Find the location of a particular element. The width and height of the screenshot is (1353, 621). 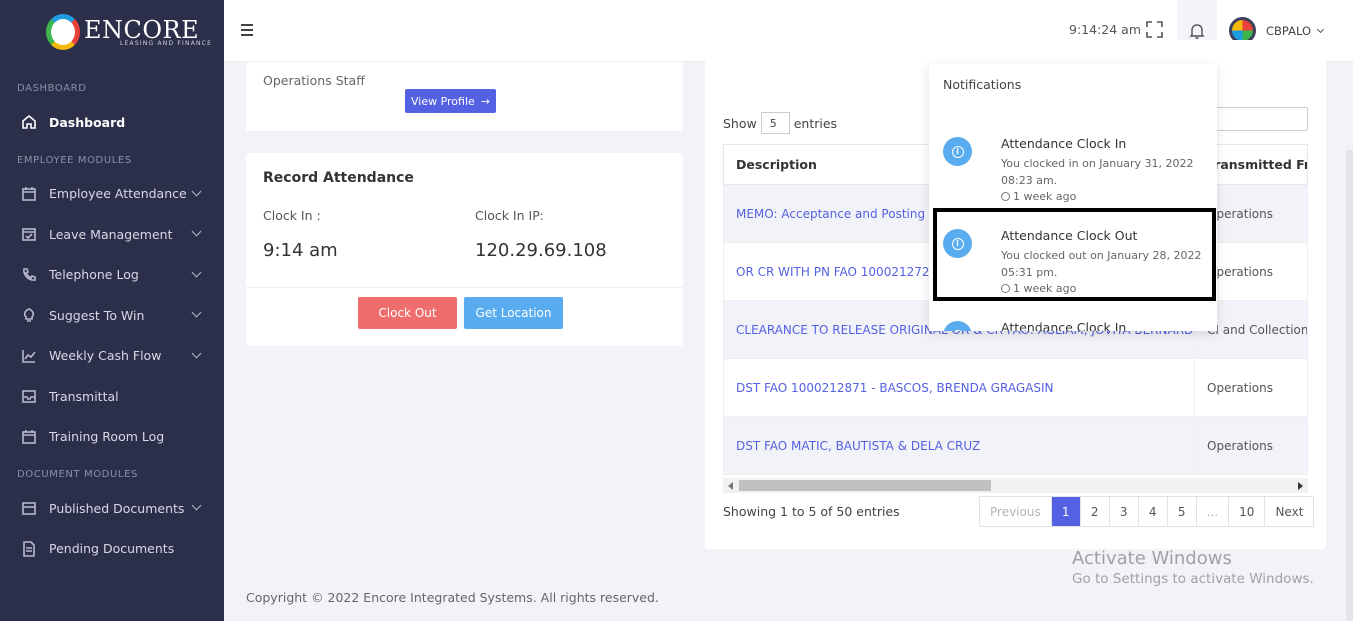

document-icon is located at coordinates (29, 549).